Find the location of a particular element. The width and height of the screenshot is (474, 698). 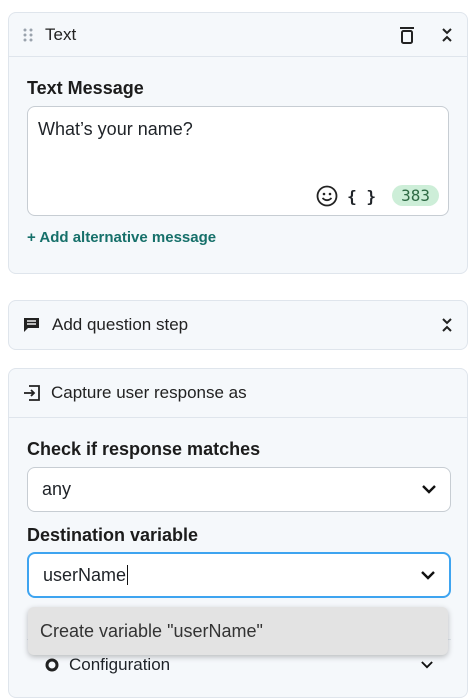

gear-icon is located at coordinates (52, 665).